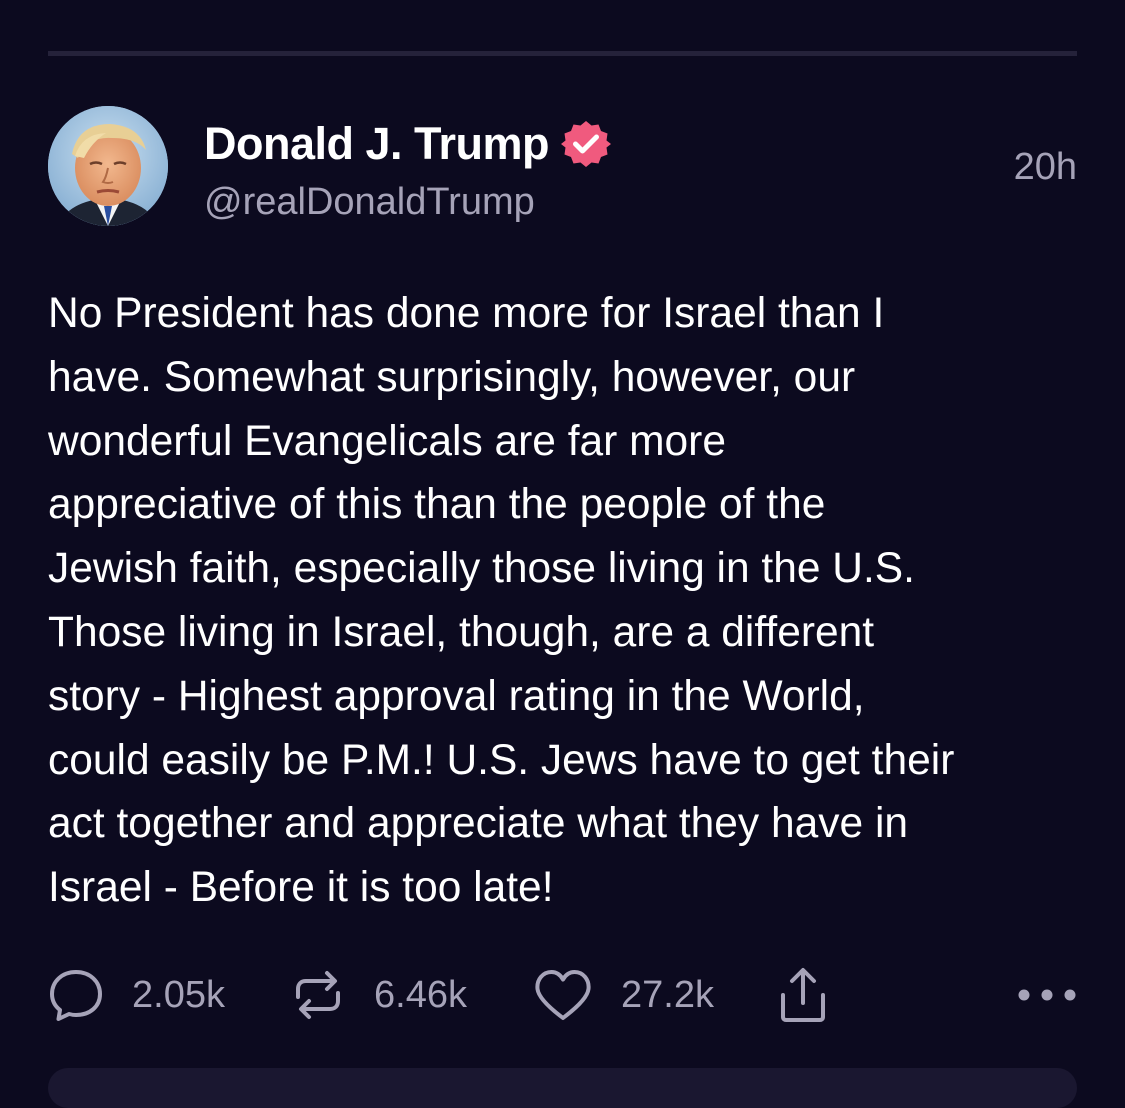  Describe the element at coordinates (377, 144) in the screenshot. I see `author-display-name: Donald J. Trump` at that location.